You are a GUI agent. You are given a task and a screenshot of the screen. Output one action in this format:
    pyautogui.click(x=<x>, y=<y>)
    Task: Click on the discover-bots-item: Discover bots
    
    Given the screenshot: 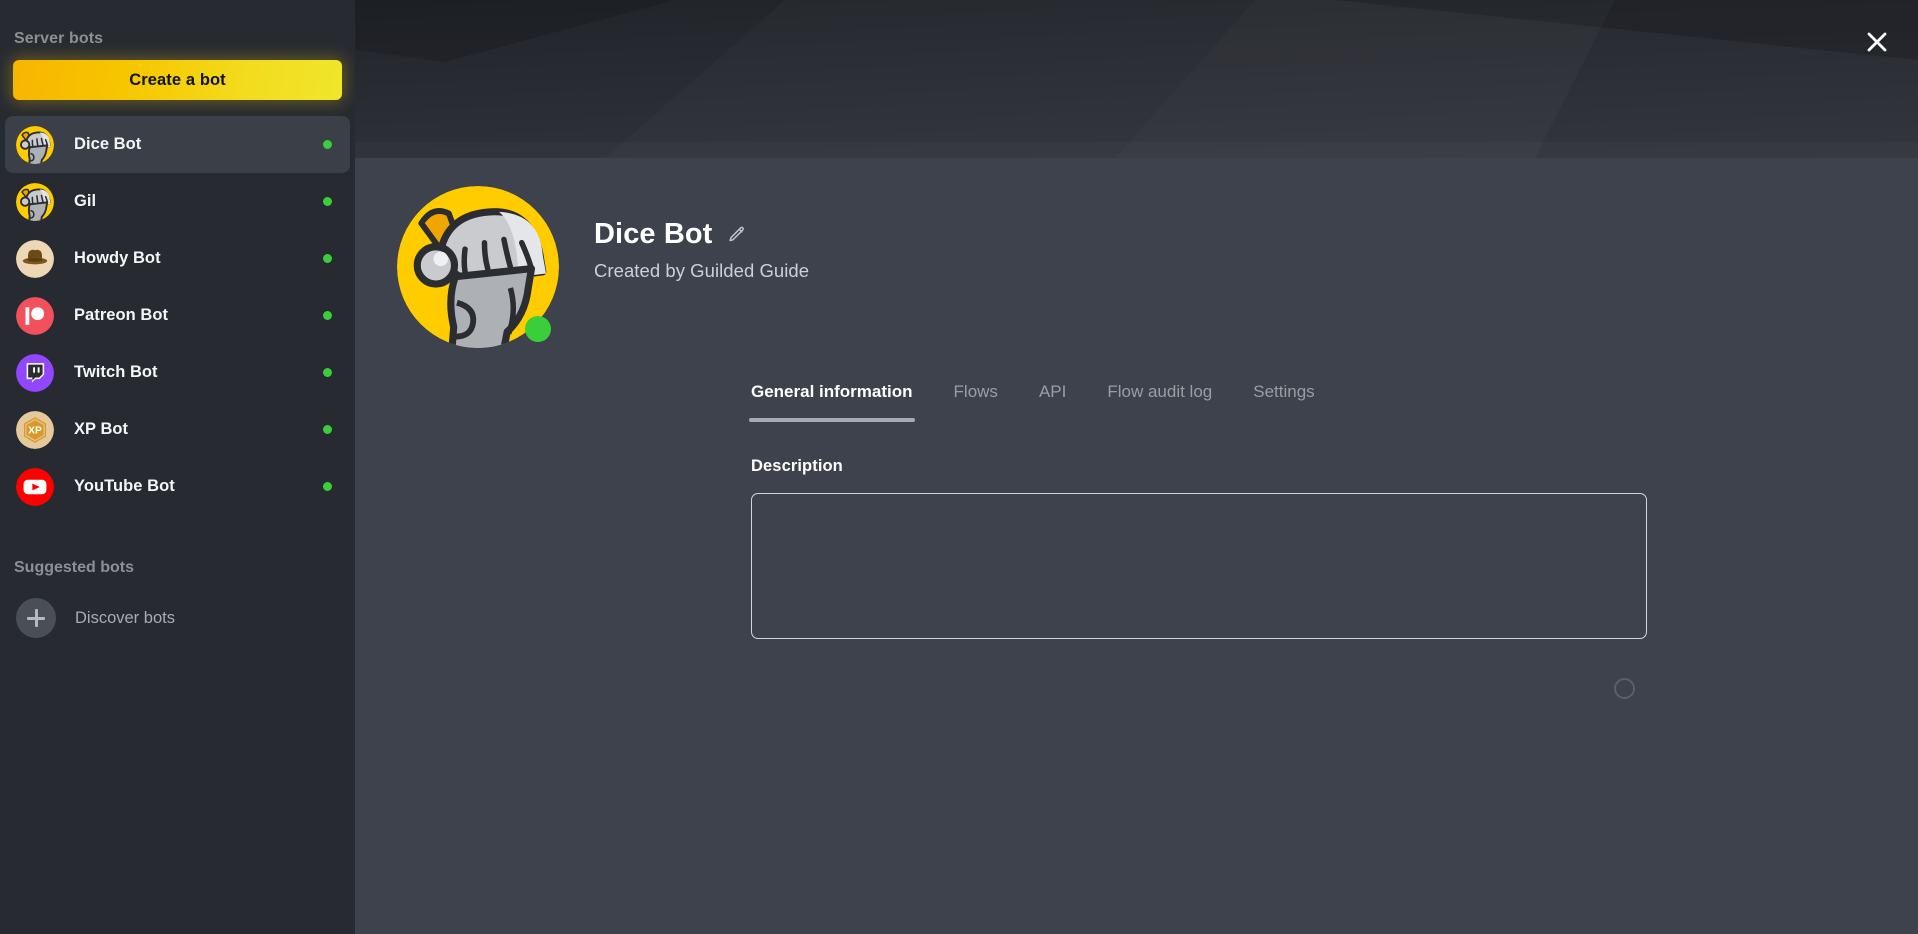 What is the action you would take?
    pyautogui.click(x=177, y=618)
    